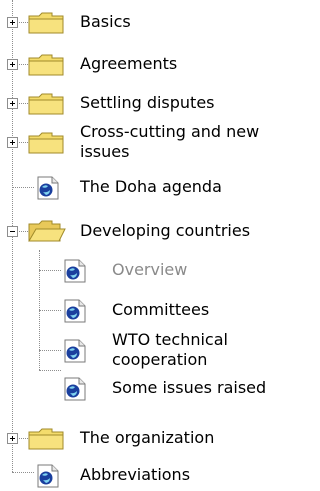 The image size is (320, 491). Describe the element at coordinates (147, 437) in the screenshot. I see `tree-item-label: The organization` at that location.